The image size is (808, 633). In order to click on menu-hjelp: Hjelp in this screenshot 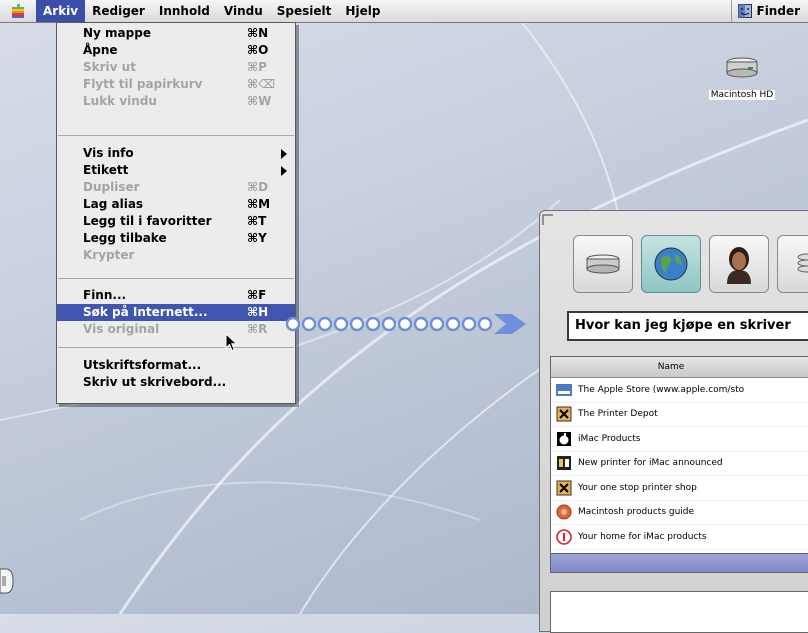, I will do `click(362, 11)`.